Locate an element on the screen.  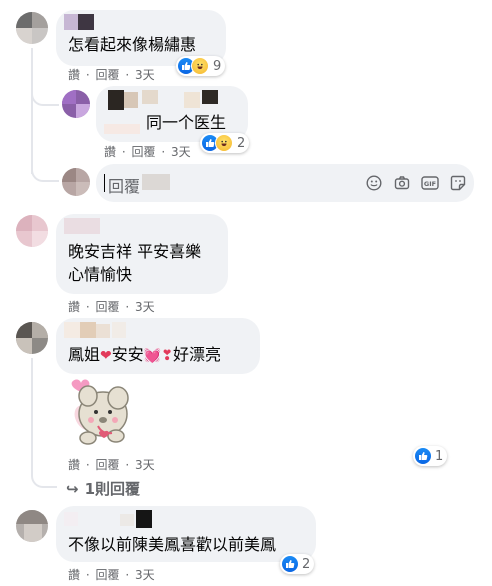
reaction-count: 9 is located at coordinates (217, 66).